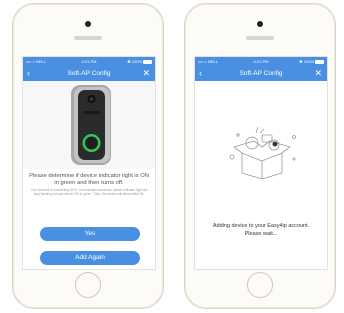 This screenshot has width=344, height=313. I want to click on doorbell-image, so click(89, 125).